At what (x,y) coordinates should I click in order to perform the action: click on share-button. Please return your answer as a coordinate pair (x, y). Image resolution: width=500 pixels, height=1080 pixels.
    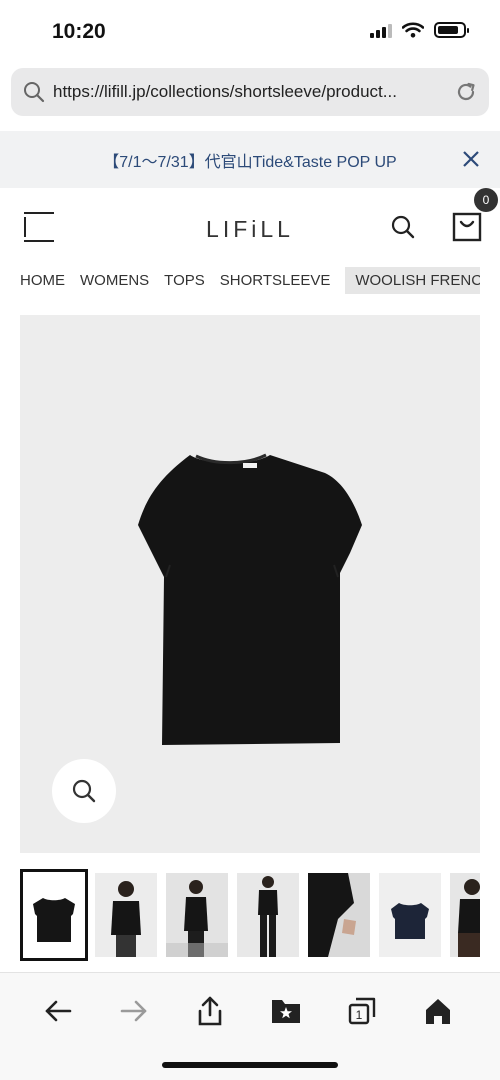
    Looking at the image, I should click on (210, 1011).